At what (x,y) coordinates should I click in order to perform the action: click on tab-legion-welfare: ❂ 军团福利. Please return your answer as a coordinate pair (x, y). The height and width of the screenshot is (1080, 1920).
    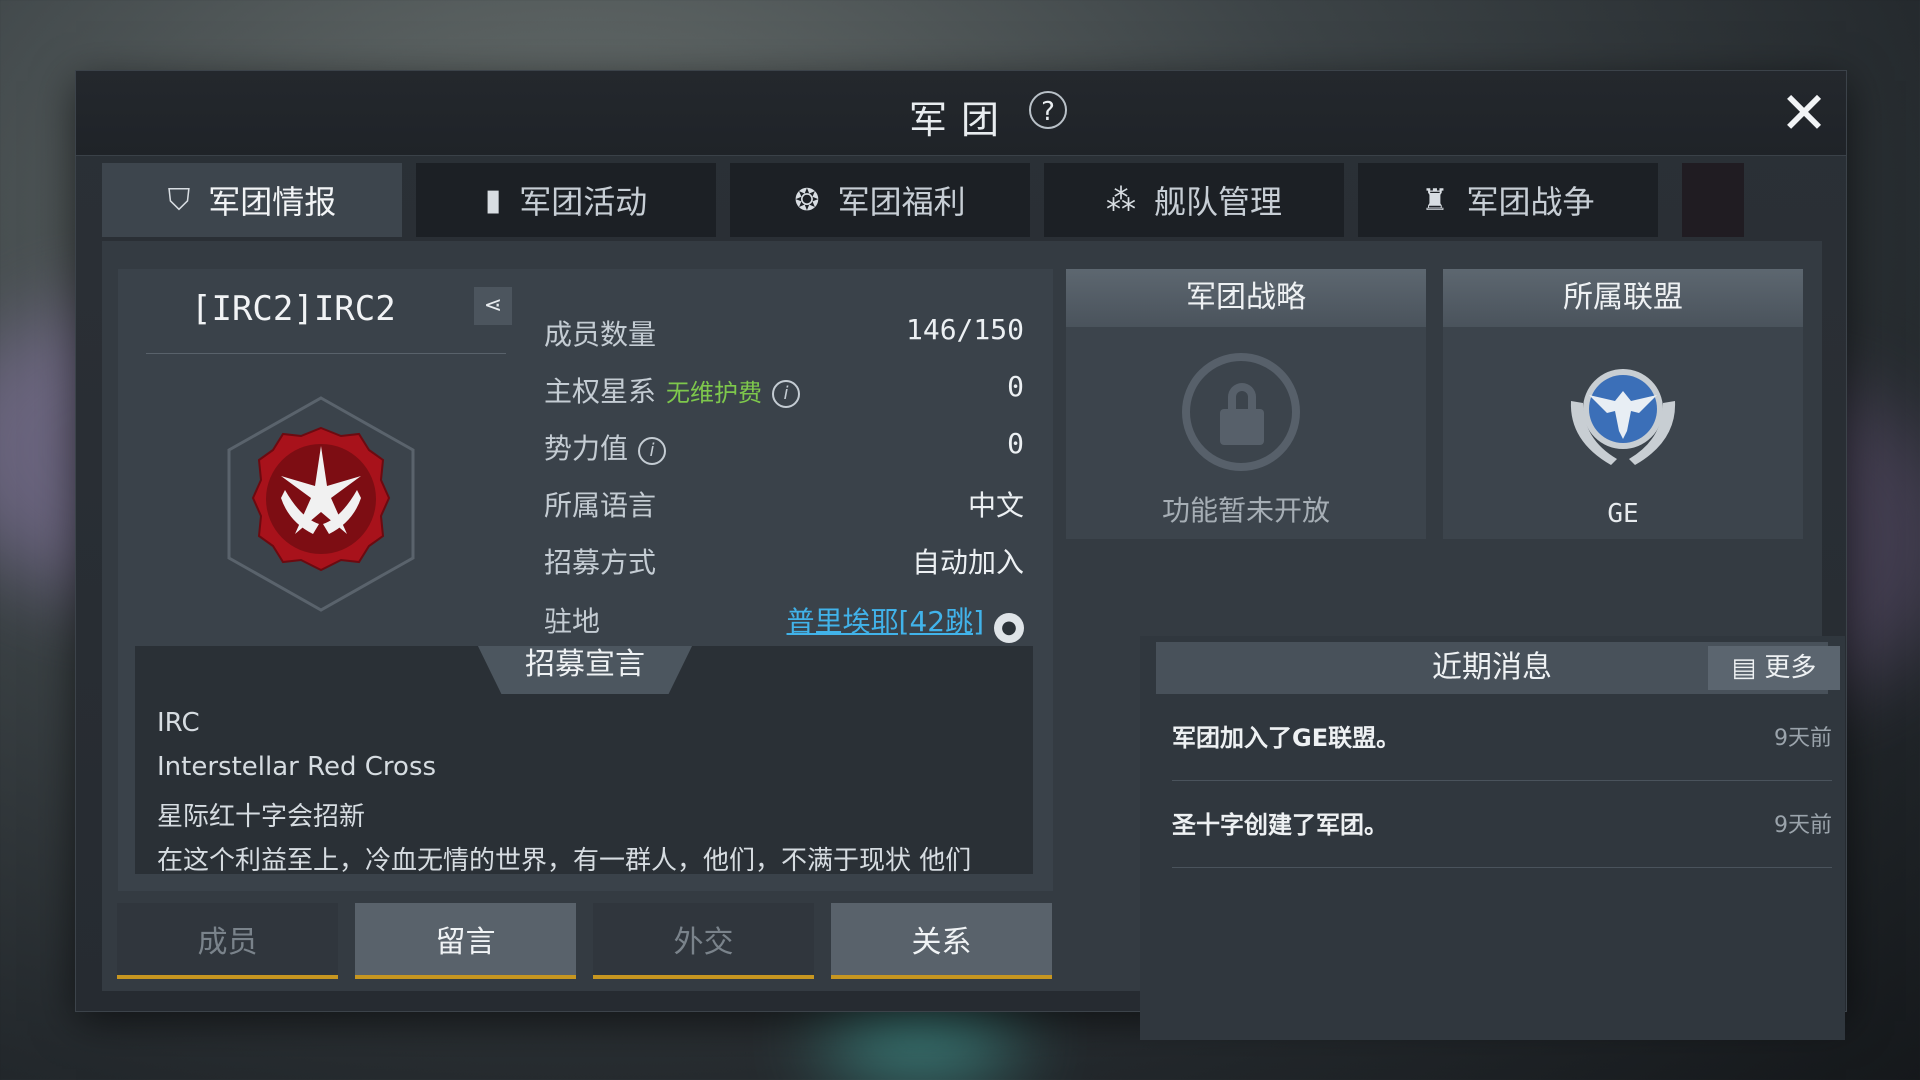
    Looking at the image, I should click on (880, 200).